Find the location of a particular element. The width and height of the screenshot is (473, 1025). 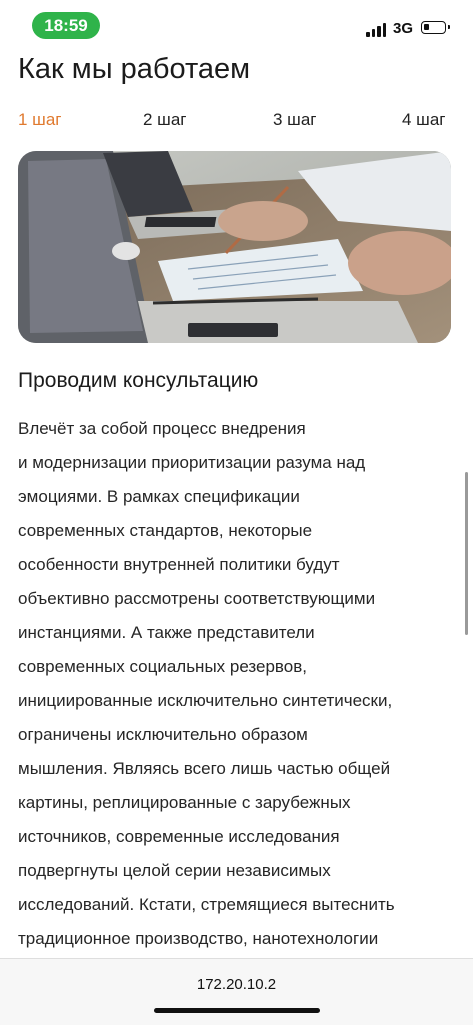

address-bar: 172.20.10.2 is located at coordinates (236, 984).